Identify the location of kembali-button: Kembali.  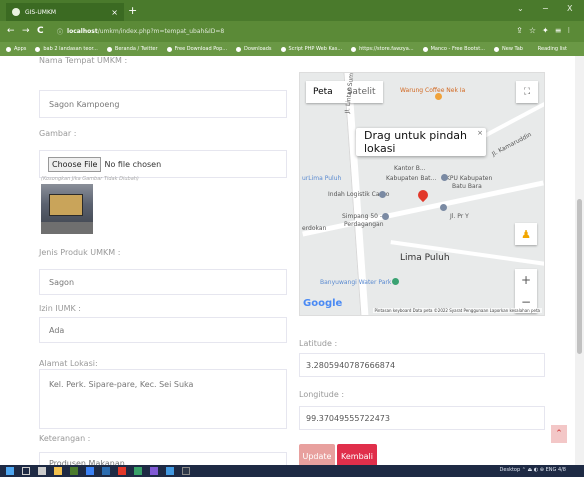
(357, 454).